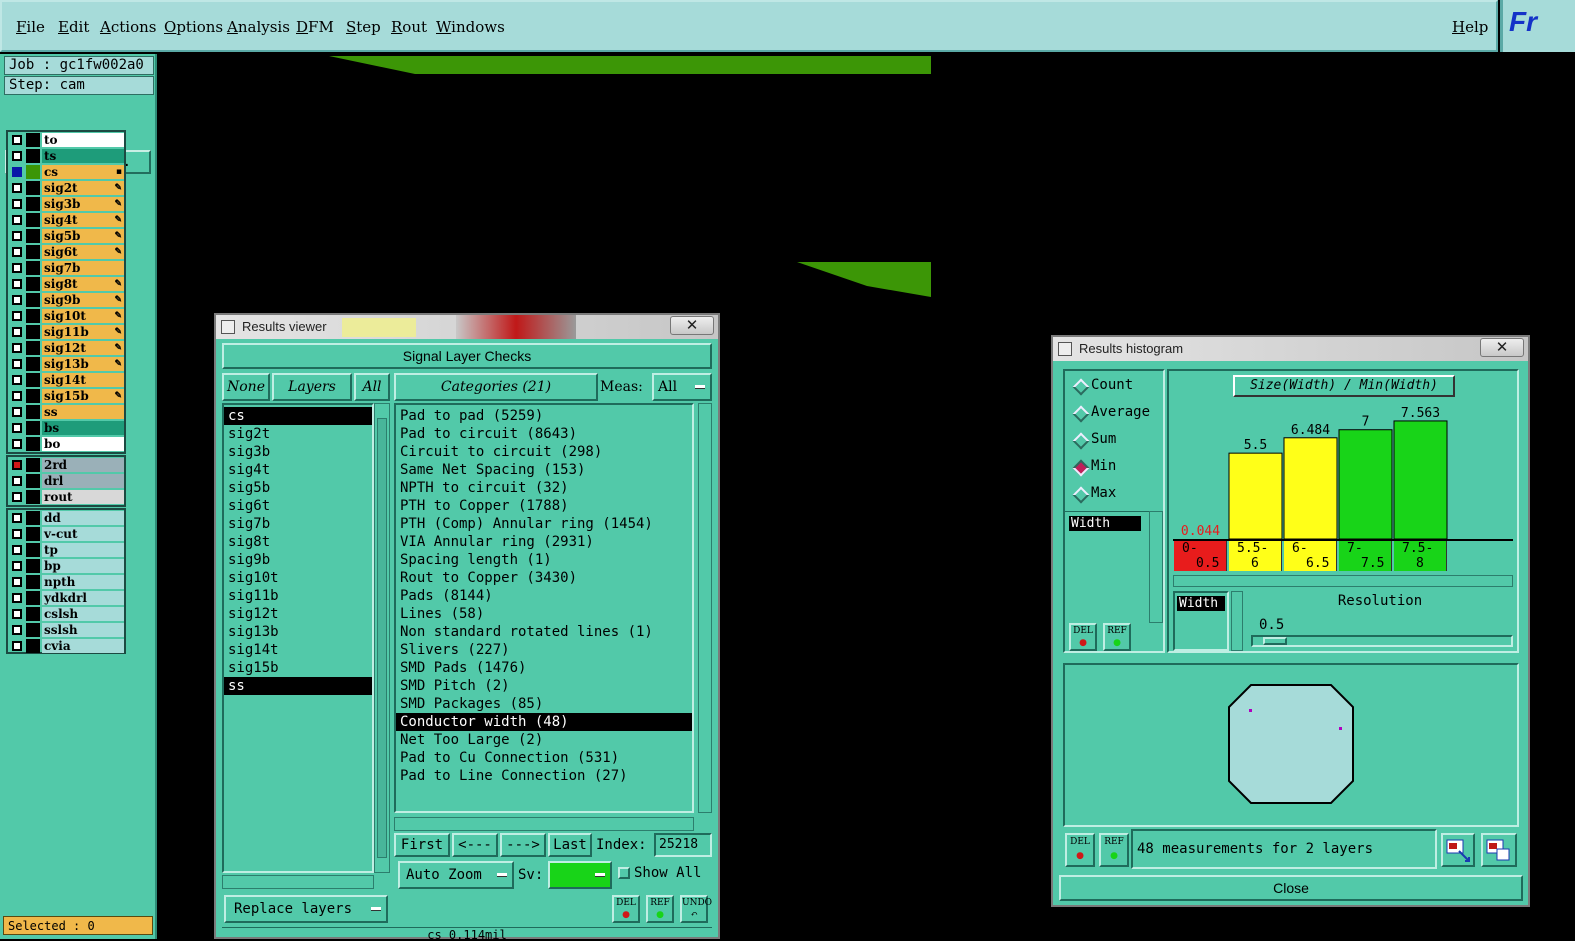 Image resolution: width=1575 pixels, height=941 pixels. What do you see at coordinates (1255, 495) in the screenshot?
I see `histogram-bar` at bounding box center [1255, 495].